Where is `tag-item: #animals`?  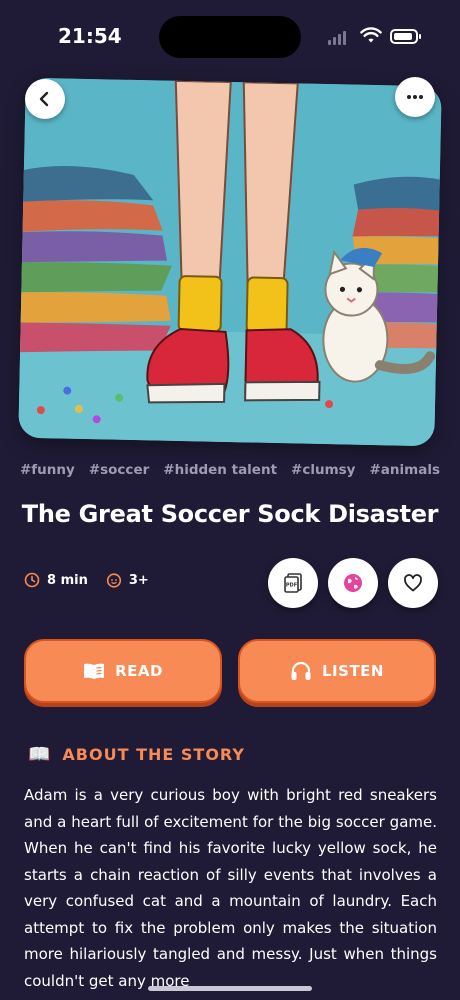 tag-item: #animals is located at coordinates (405, 470).